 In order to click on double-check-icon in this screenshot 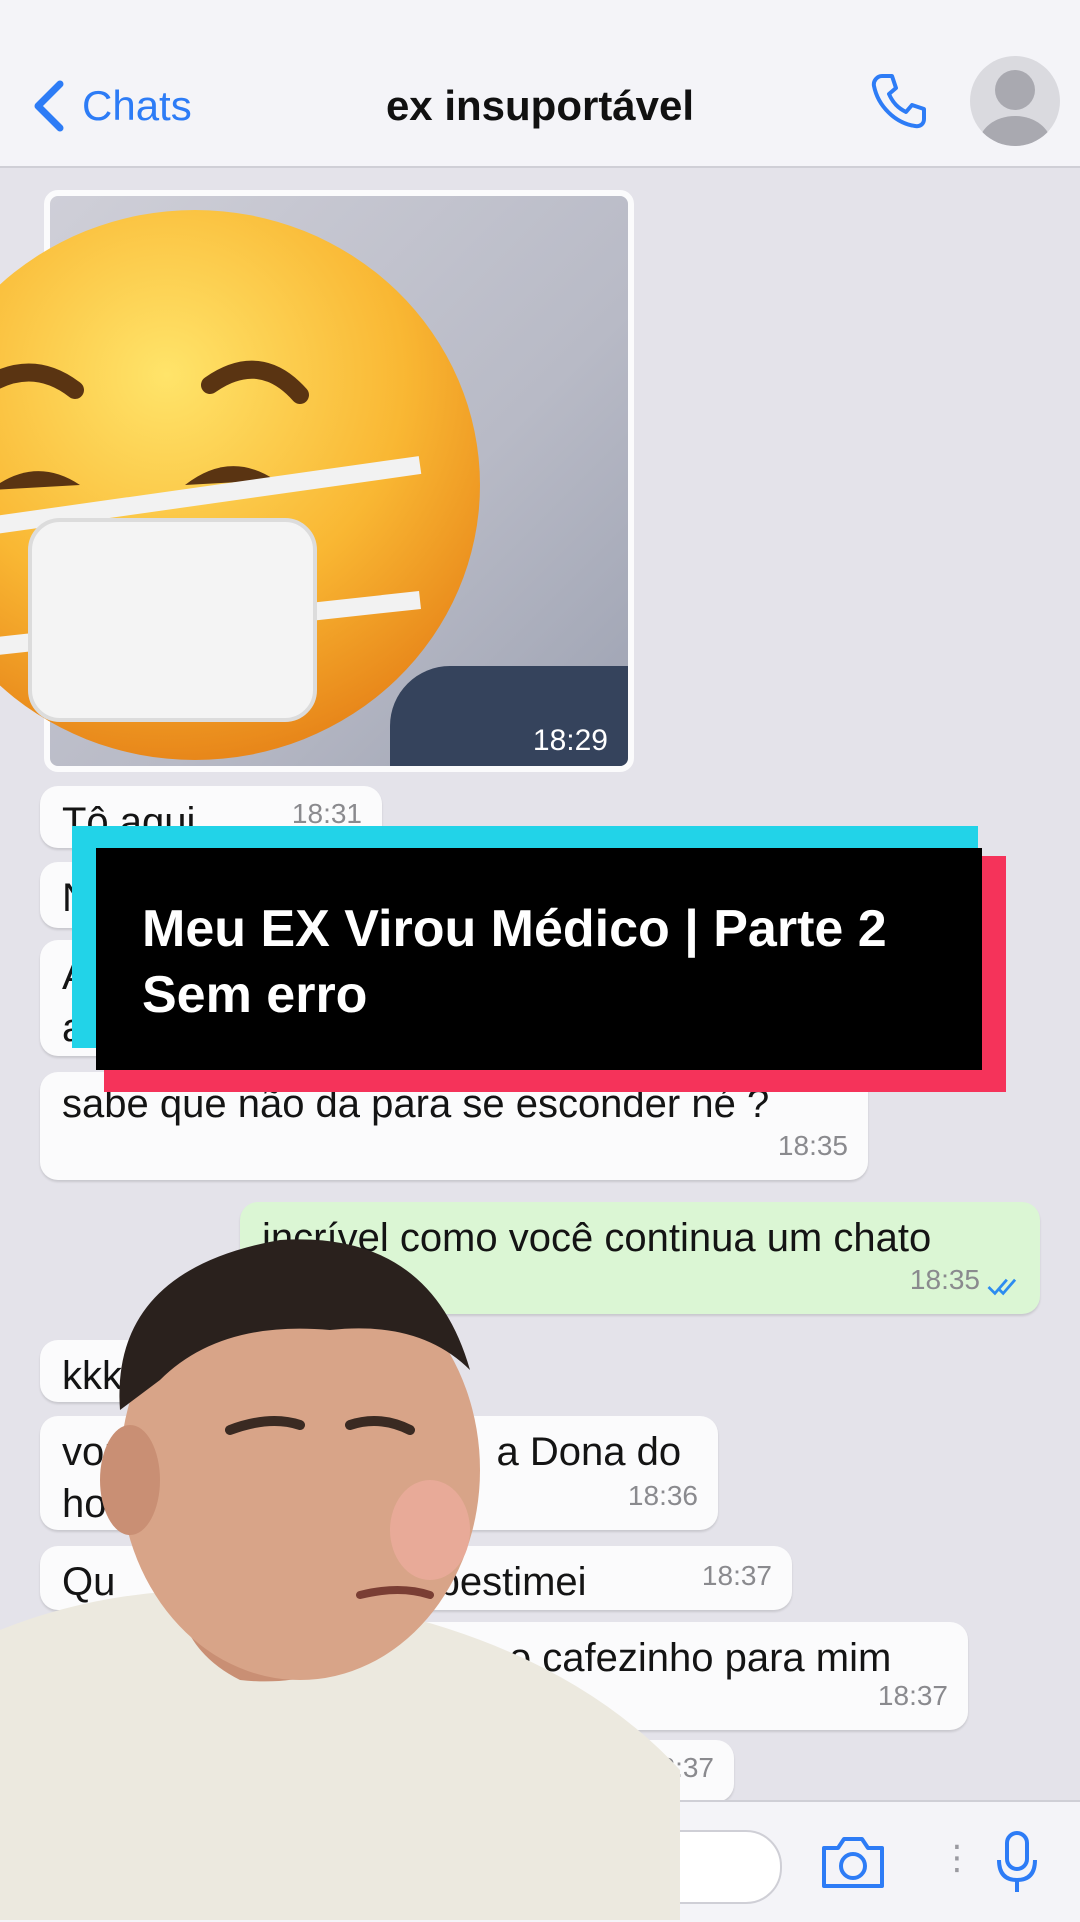, I will do `click(1002, 1287)`.